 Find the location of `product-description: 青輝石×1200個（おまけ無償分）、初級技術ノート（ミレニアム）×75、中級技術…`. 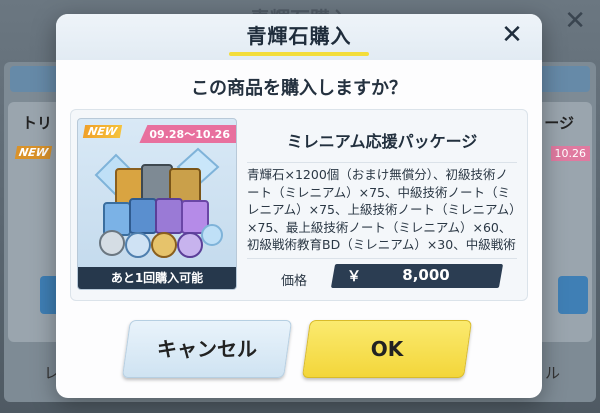

product-description: 青輝石×1200個（おまけ無償分）、初級技術ノート（ミレニアム）×75、中級技術… is located at coordinates (382, 211).